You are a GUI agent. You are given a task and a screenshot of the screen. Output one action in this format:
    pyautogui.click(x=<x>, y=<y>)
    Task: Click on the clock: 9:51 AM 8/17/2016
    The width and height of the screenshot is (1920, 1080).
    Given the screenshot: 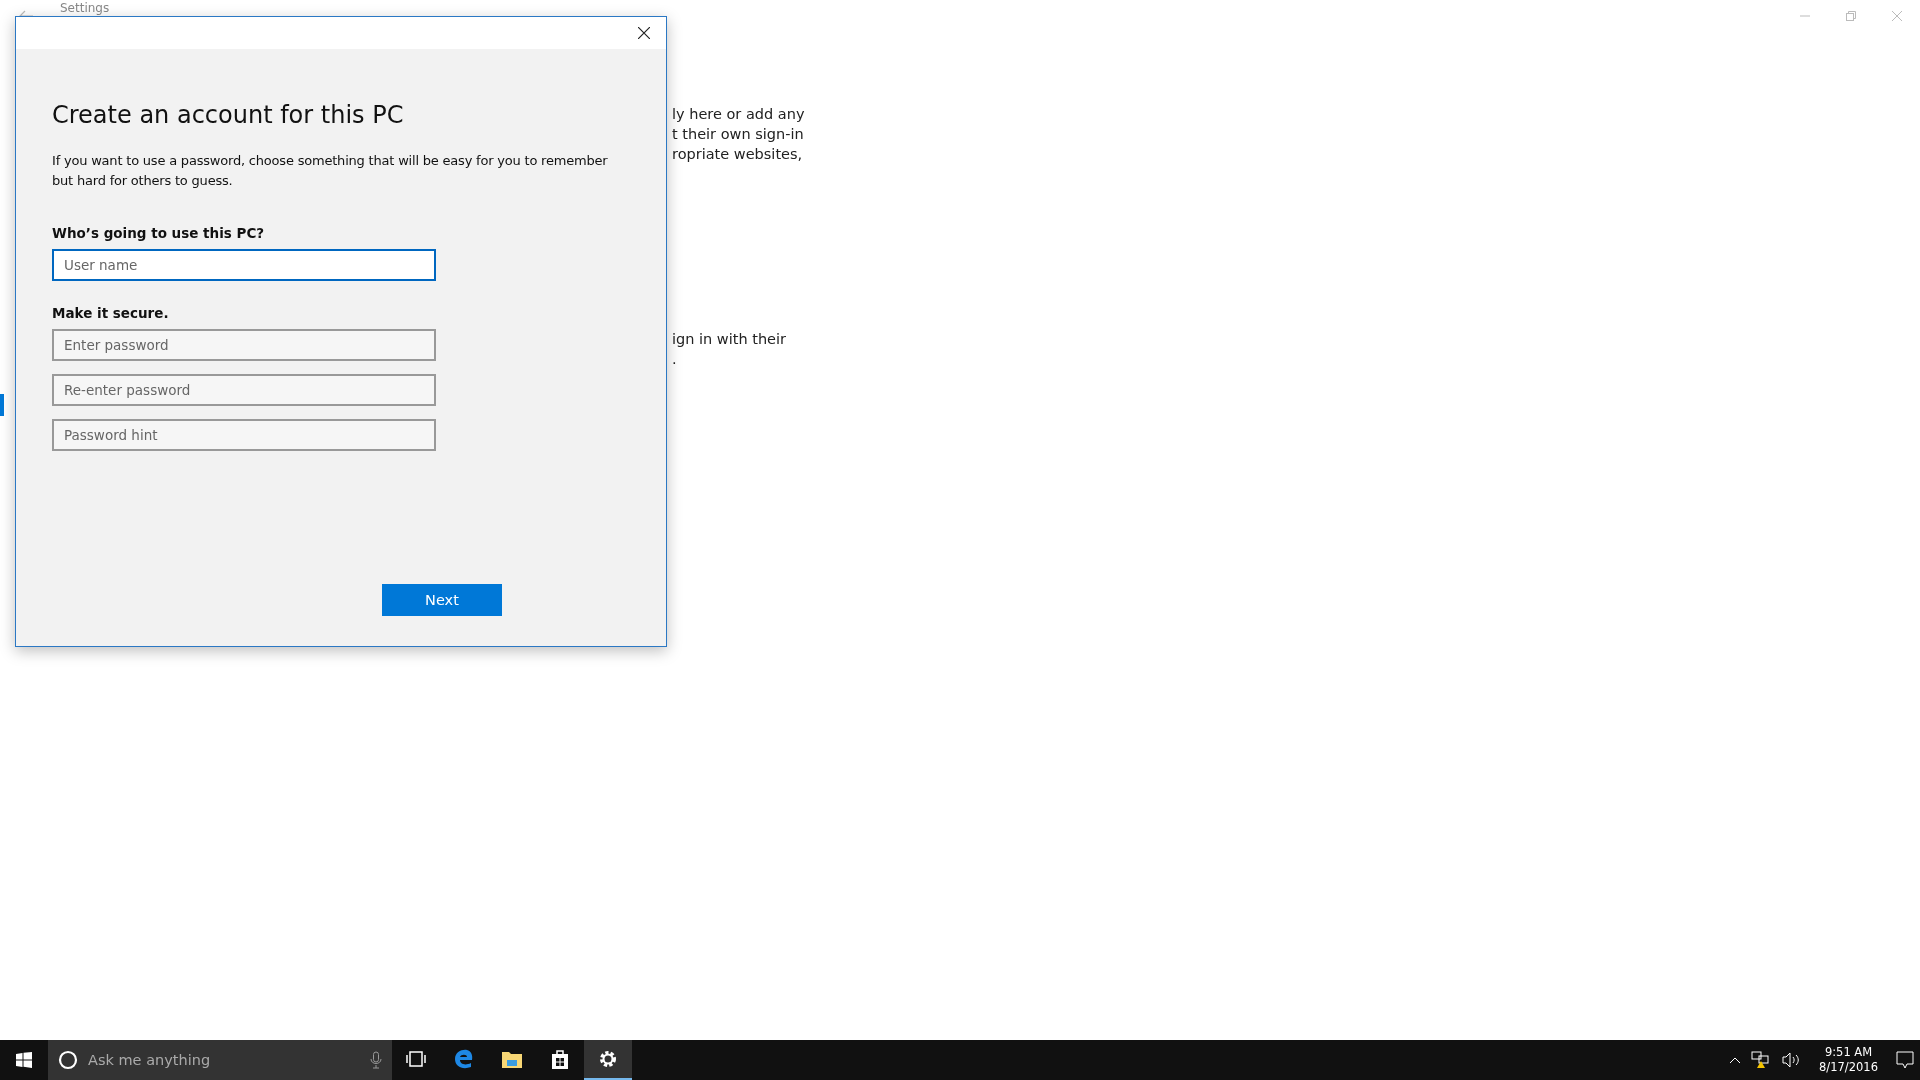 What is the action you would take?
    pyautogui.click(x=1848, y=1060)
    